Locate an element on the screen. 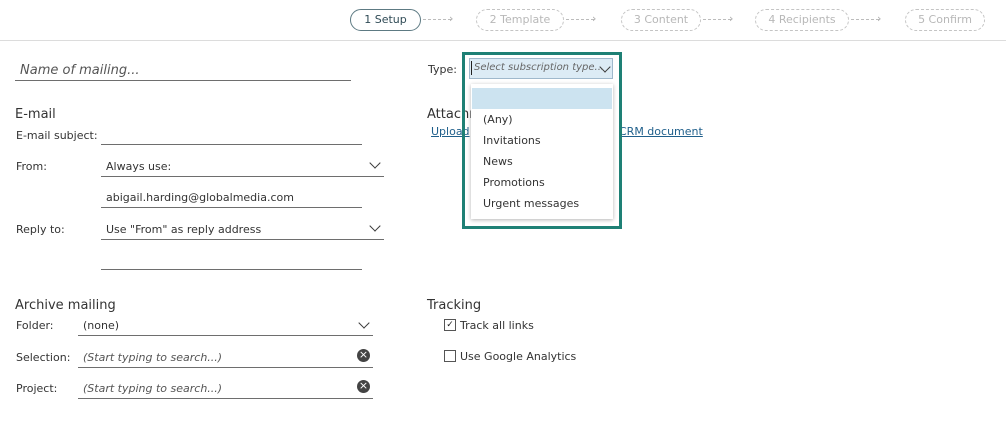  text-cursor is located at coordinates (471, 68).